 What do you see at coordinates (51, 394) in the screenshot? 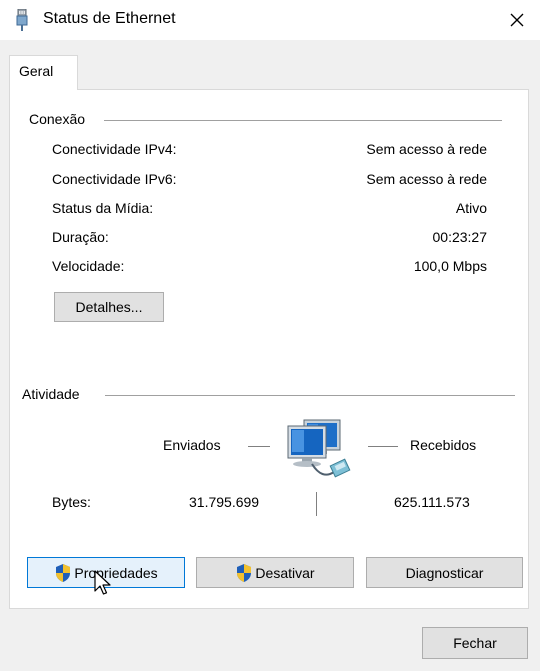
I see `activity-group-label: Atividade` at bounding box center [51, 394].